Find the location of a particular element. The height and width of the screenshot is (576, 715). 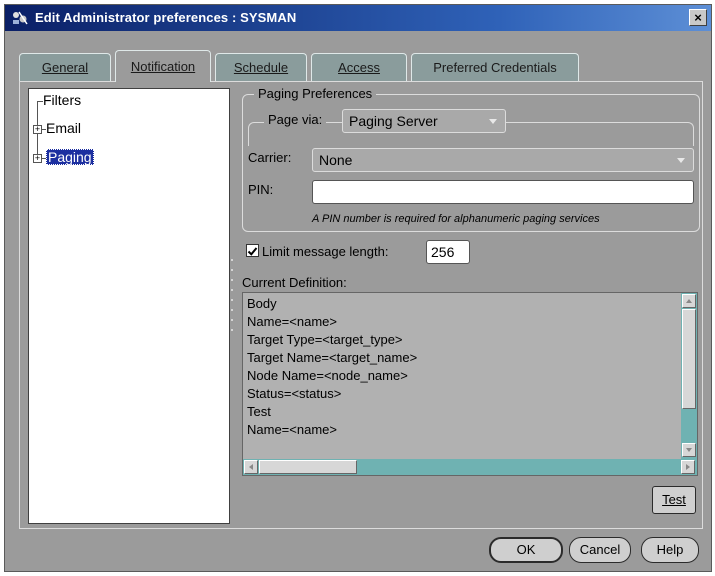

horizontal-scrollbar is located at coordinates (470, 467).